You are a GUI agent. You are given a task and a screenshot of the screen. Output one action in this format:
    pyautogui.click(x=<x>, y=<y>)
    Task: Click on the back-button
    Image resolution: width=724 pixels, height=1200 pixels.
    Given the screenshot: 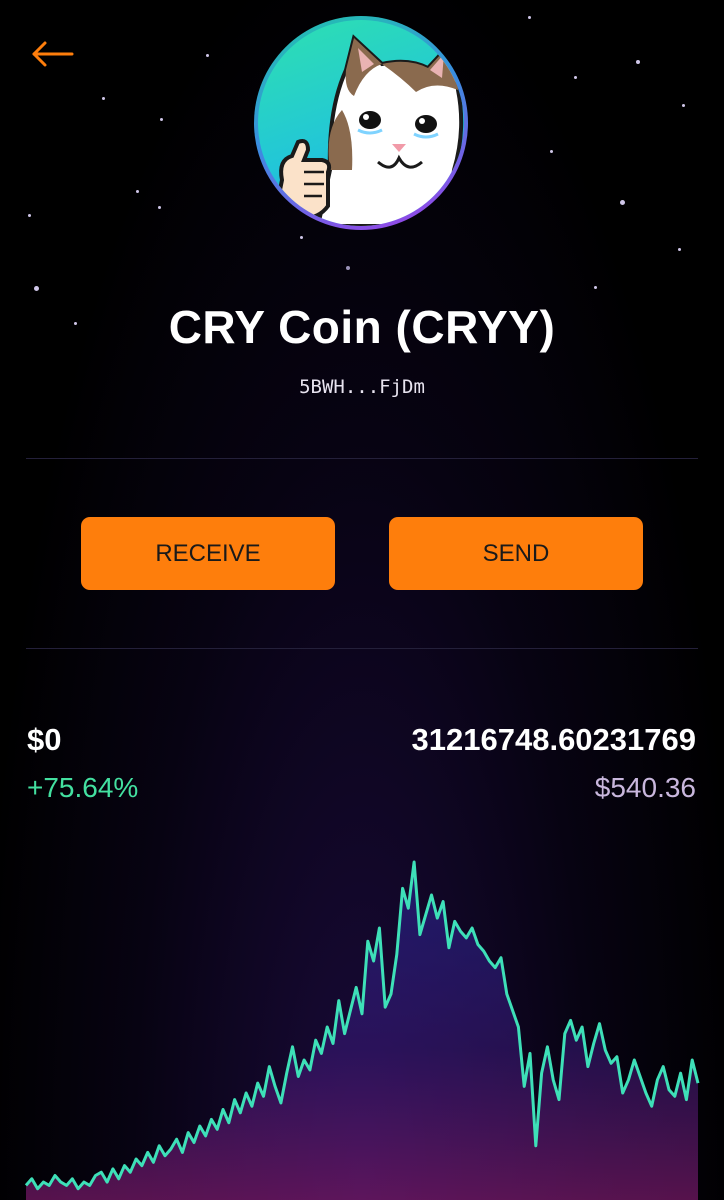 What is the action you would take?
    pyautogui.click(x=54, y=54)
    